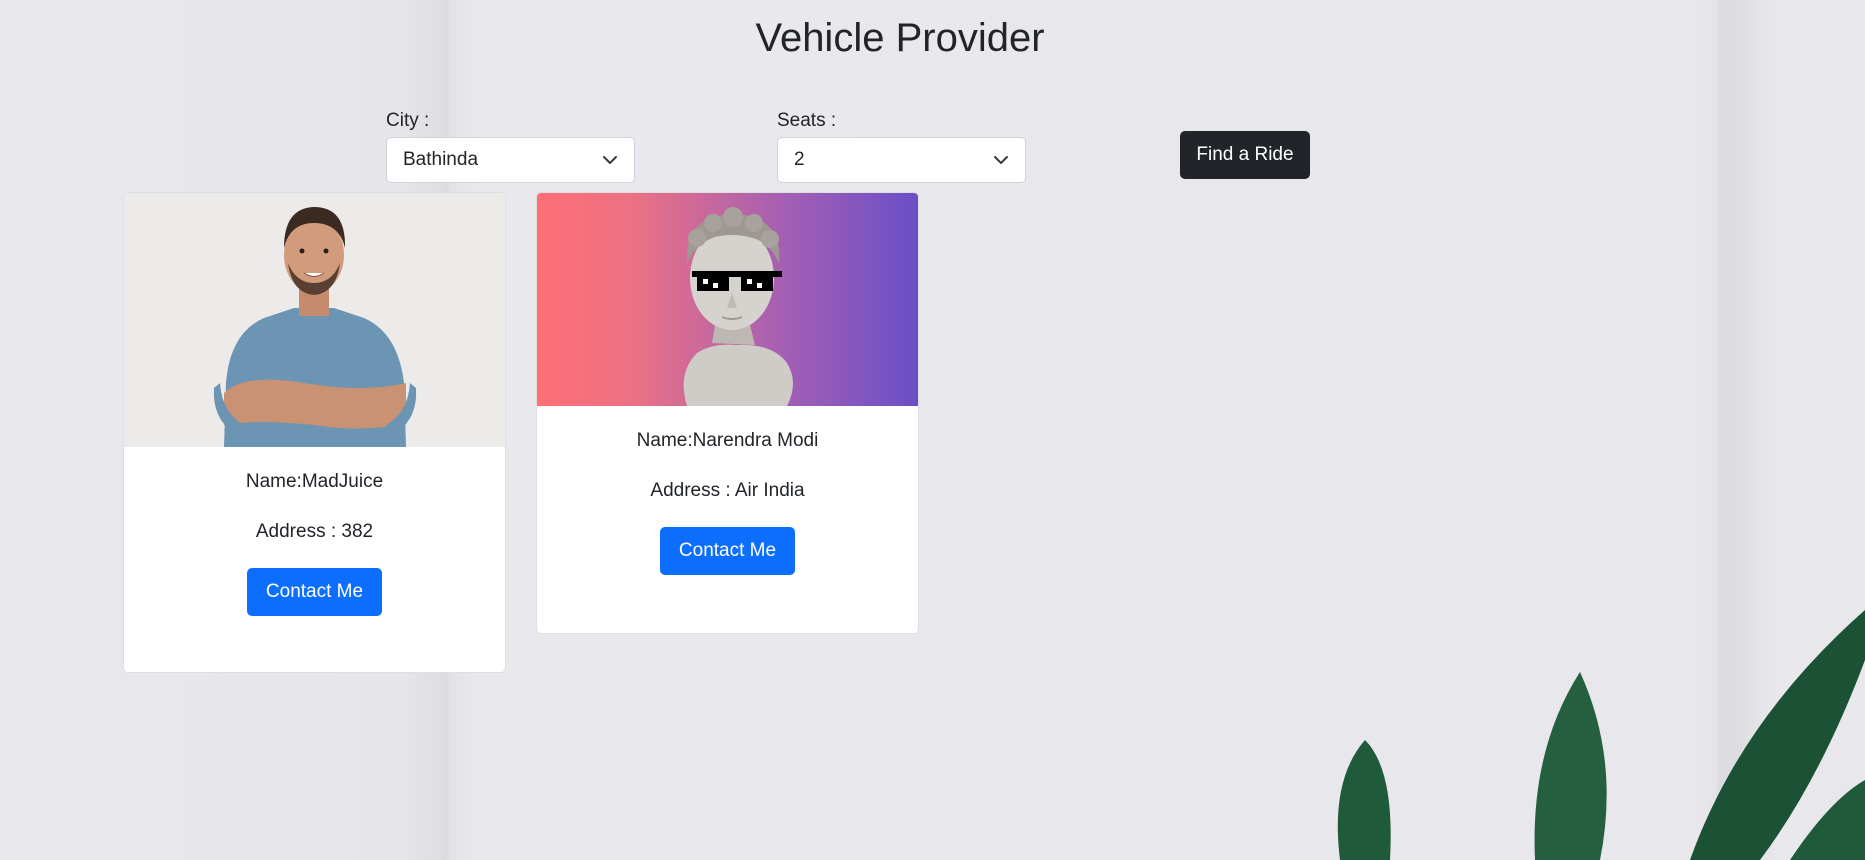 Image resolution: width=1865 pixels, height=860 pixels. Describe the element at coordinates (738, 306) in the screenshot. I see `statue-with-sunglasses-image` at that location.